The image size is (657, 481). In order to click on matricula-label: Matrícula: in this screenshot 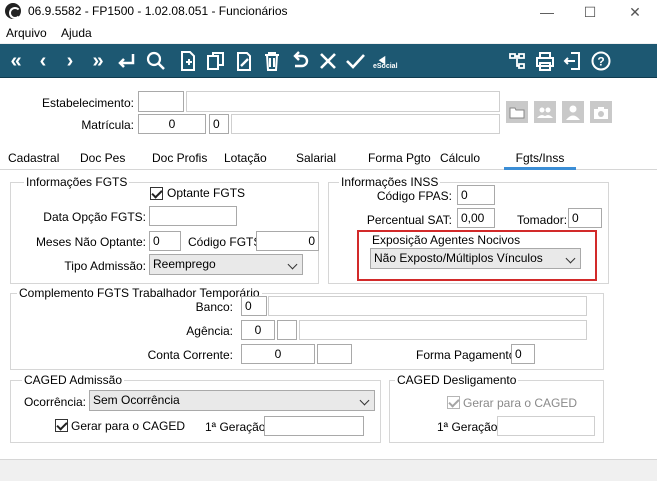, I will do `click(107, 125)`.